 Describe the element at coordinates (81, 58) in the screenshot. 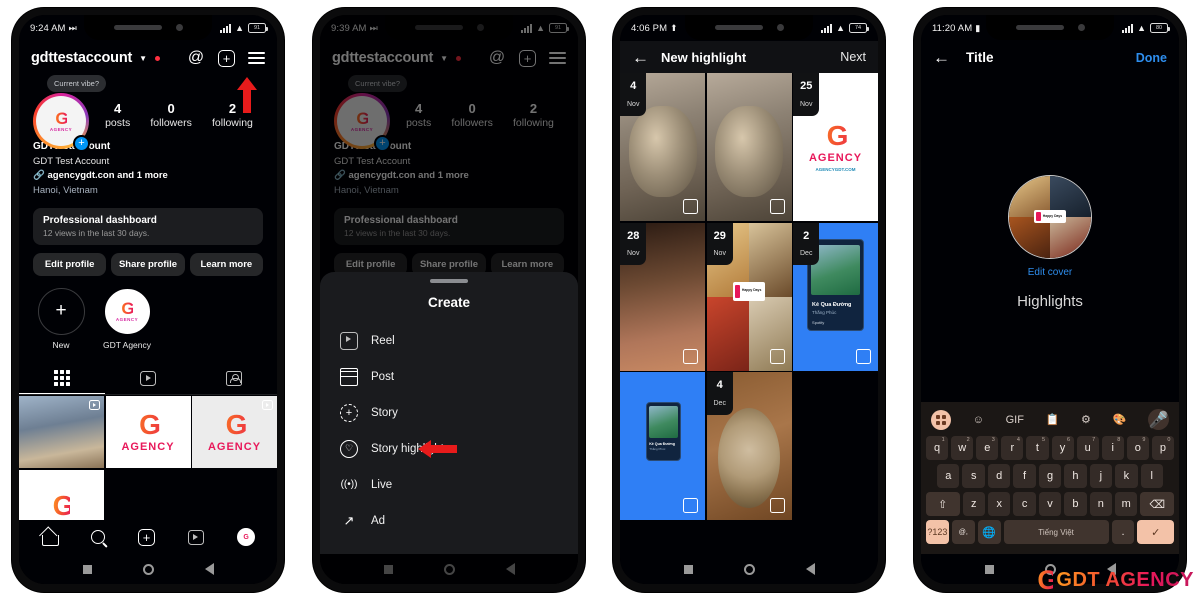

I see `username-label: gdttestaccount` at that location.